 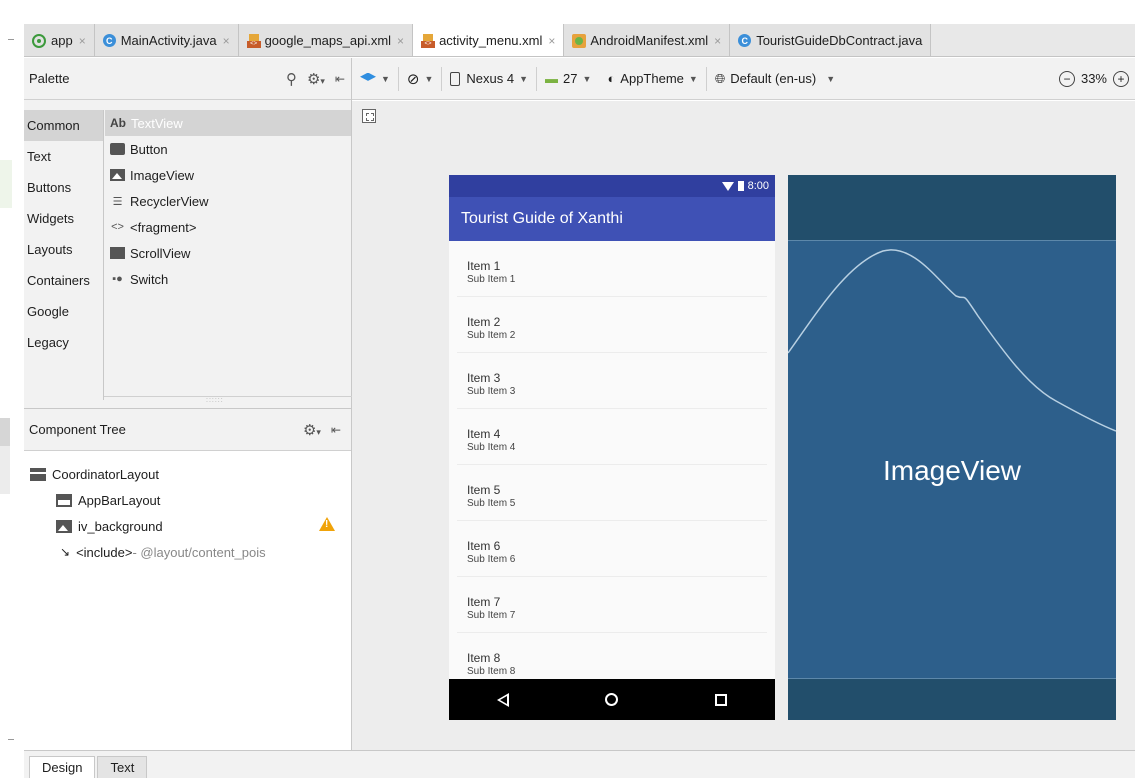 I want to click on palette-category-containers: Containers, so click(x=63, y=280).